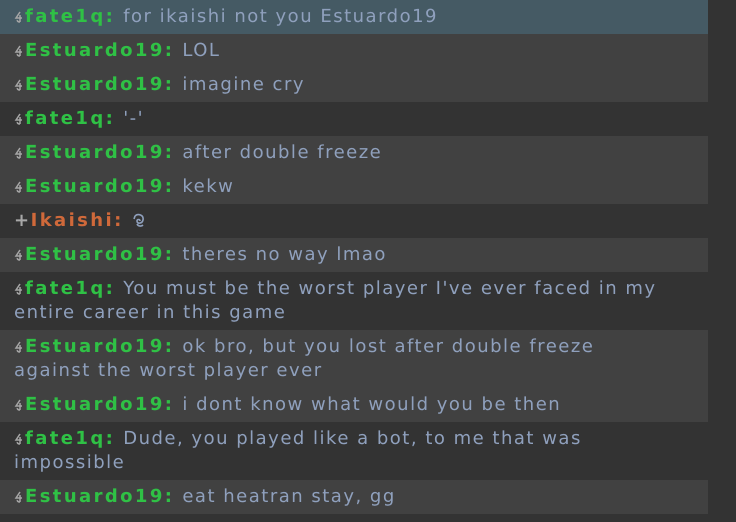 Image resolution: width=736 pixels, height=522 pixels. Describe the element at coordinates (133, 118) in the screenshot. I see `message-text: '-'` at that location.